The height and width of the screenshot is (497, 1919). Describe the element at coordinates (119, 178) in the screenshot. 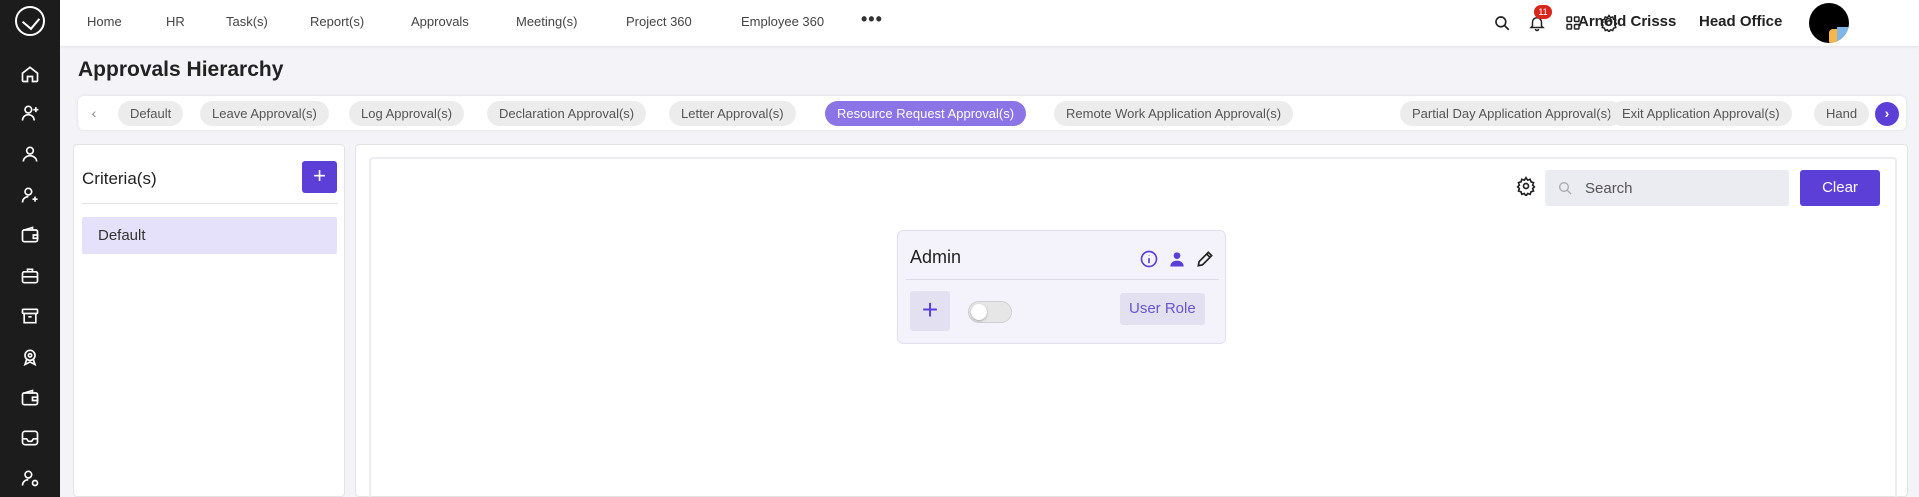

I see `criteria-title: Criteria(s)` at that location.